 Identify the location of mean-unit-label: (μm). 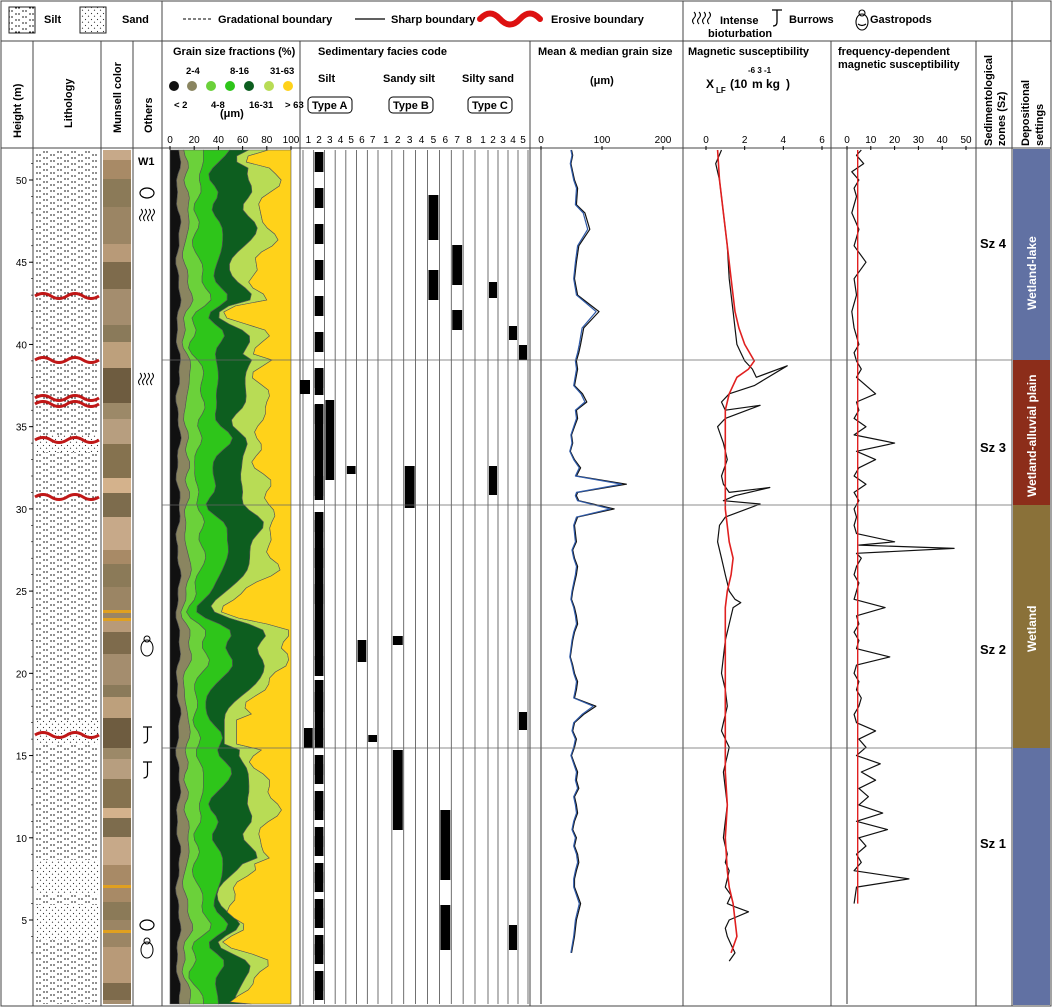
(602, 81).